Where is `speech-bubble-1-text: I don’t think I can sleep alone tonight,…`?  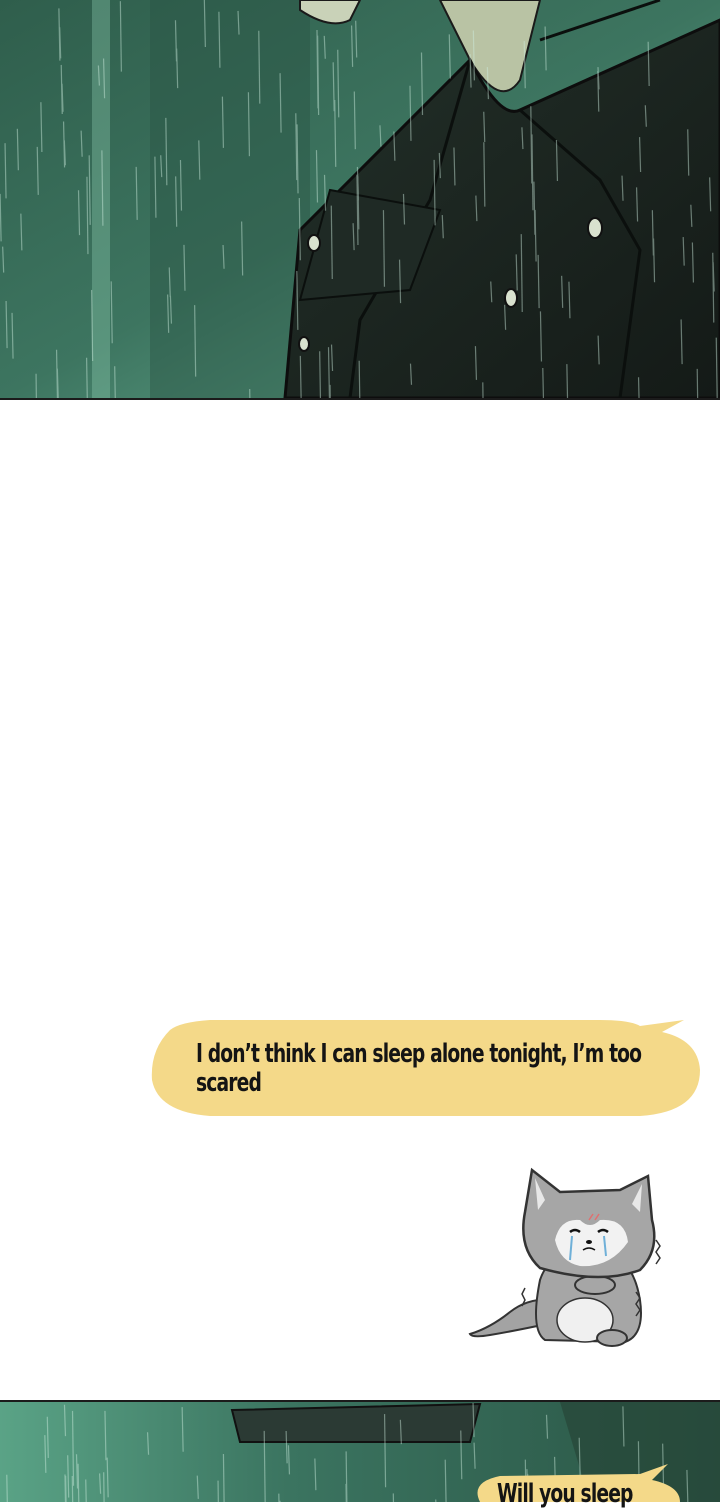 speech-bubble-1-text: I don’t think I can sleep alone tonight,… is located at coordinates (419, 1068).